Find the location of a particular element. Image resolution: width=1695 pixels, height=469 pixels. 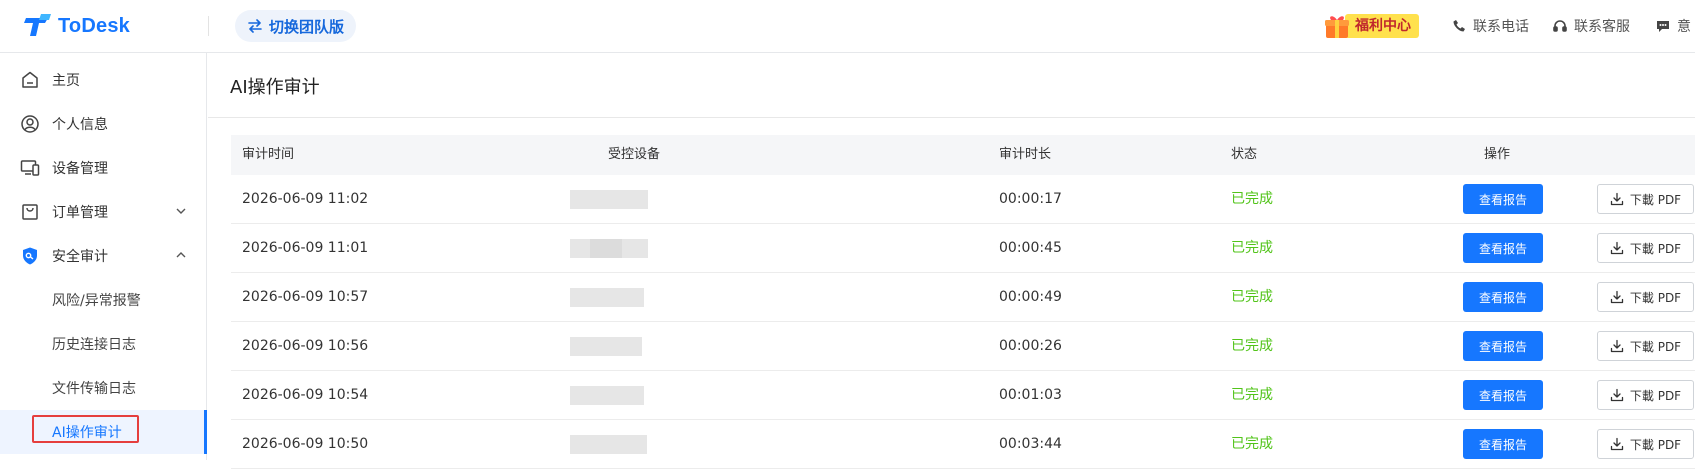

sidebar-subitem-risk-alerts: 风险/异常报警 is located at coordinates (103, 300).